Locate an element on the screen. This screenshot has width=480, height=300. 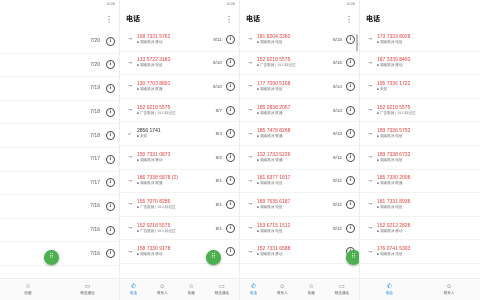
call-row: ↝ 152 9218 5575 ■ 广告推销 | 15人标记过 8/1 i is located at coordinates (179, 229).